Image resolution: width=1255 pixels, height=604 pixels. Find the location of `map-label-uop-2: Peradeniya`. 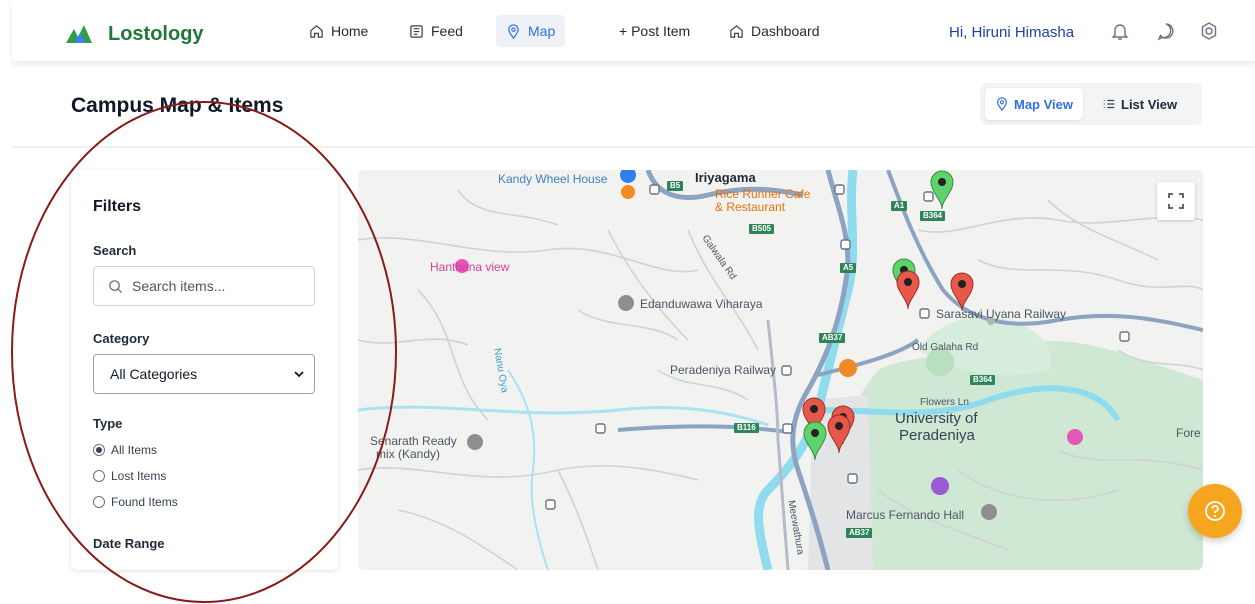

map-label-uop-2: Peradeniya is located at coordinates (937, 435).